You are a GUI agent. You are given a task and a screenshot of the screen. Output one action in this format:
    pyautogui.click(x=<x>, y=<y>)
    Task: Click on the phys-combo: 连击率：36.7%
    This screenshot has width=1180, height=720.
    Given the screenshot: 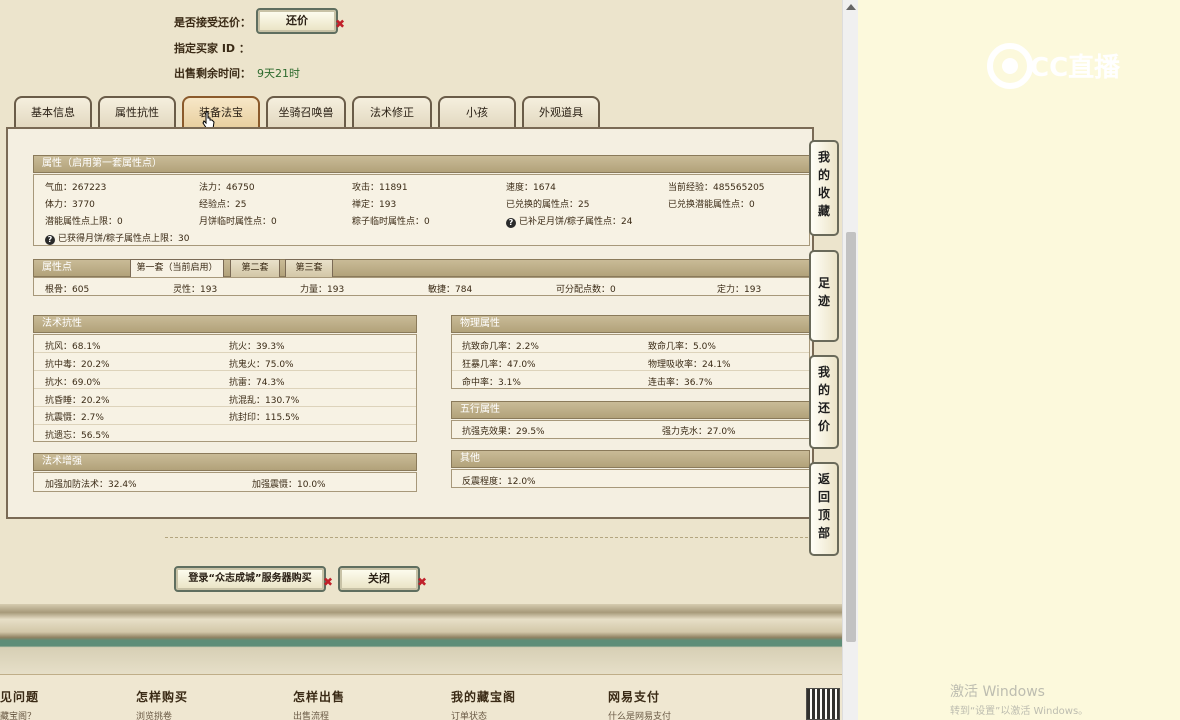 What is the action you would take?
    pyautogui.click(x=680, y=383)
    